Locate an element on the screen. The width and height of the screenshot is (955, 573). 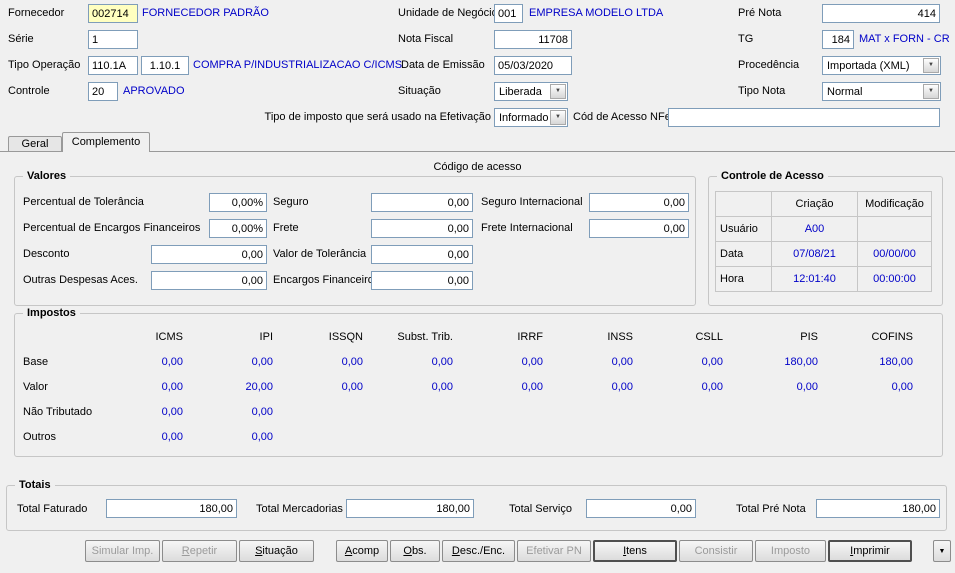
tipo-operacao-description: COMPRA P/INDUSTRIALIZACAO C/ICMS is located at coordinates (298, 65).